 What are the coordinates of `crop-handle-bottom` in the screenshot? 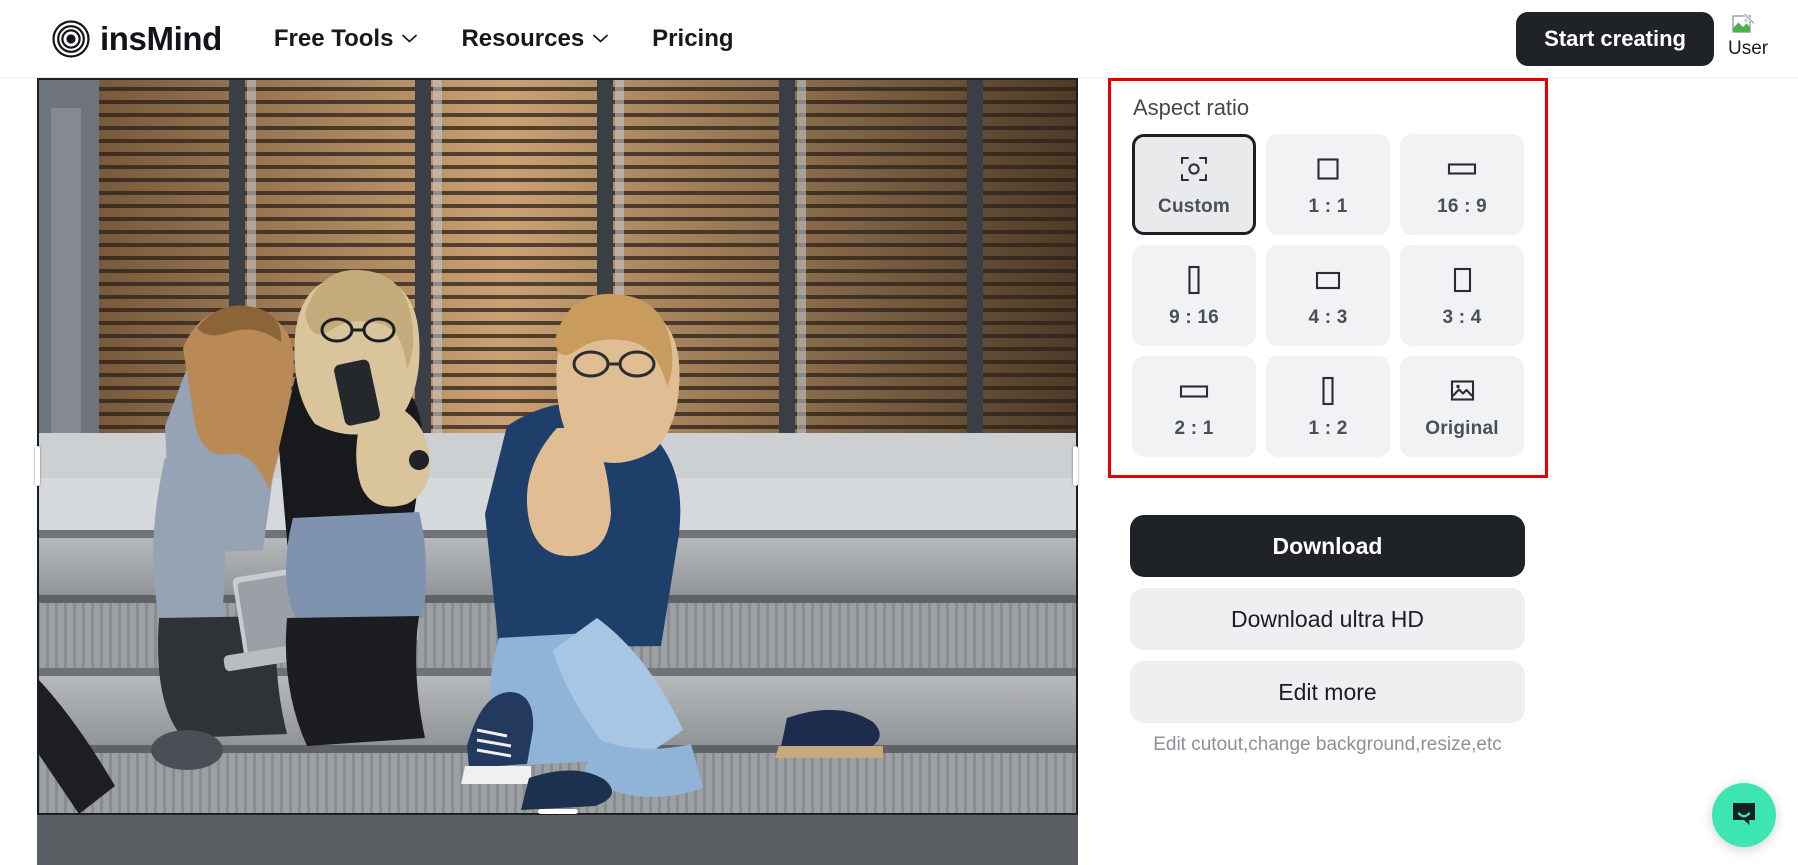 It's located at (558, 811).